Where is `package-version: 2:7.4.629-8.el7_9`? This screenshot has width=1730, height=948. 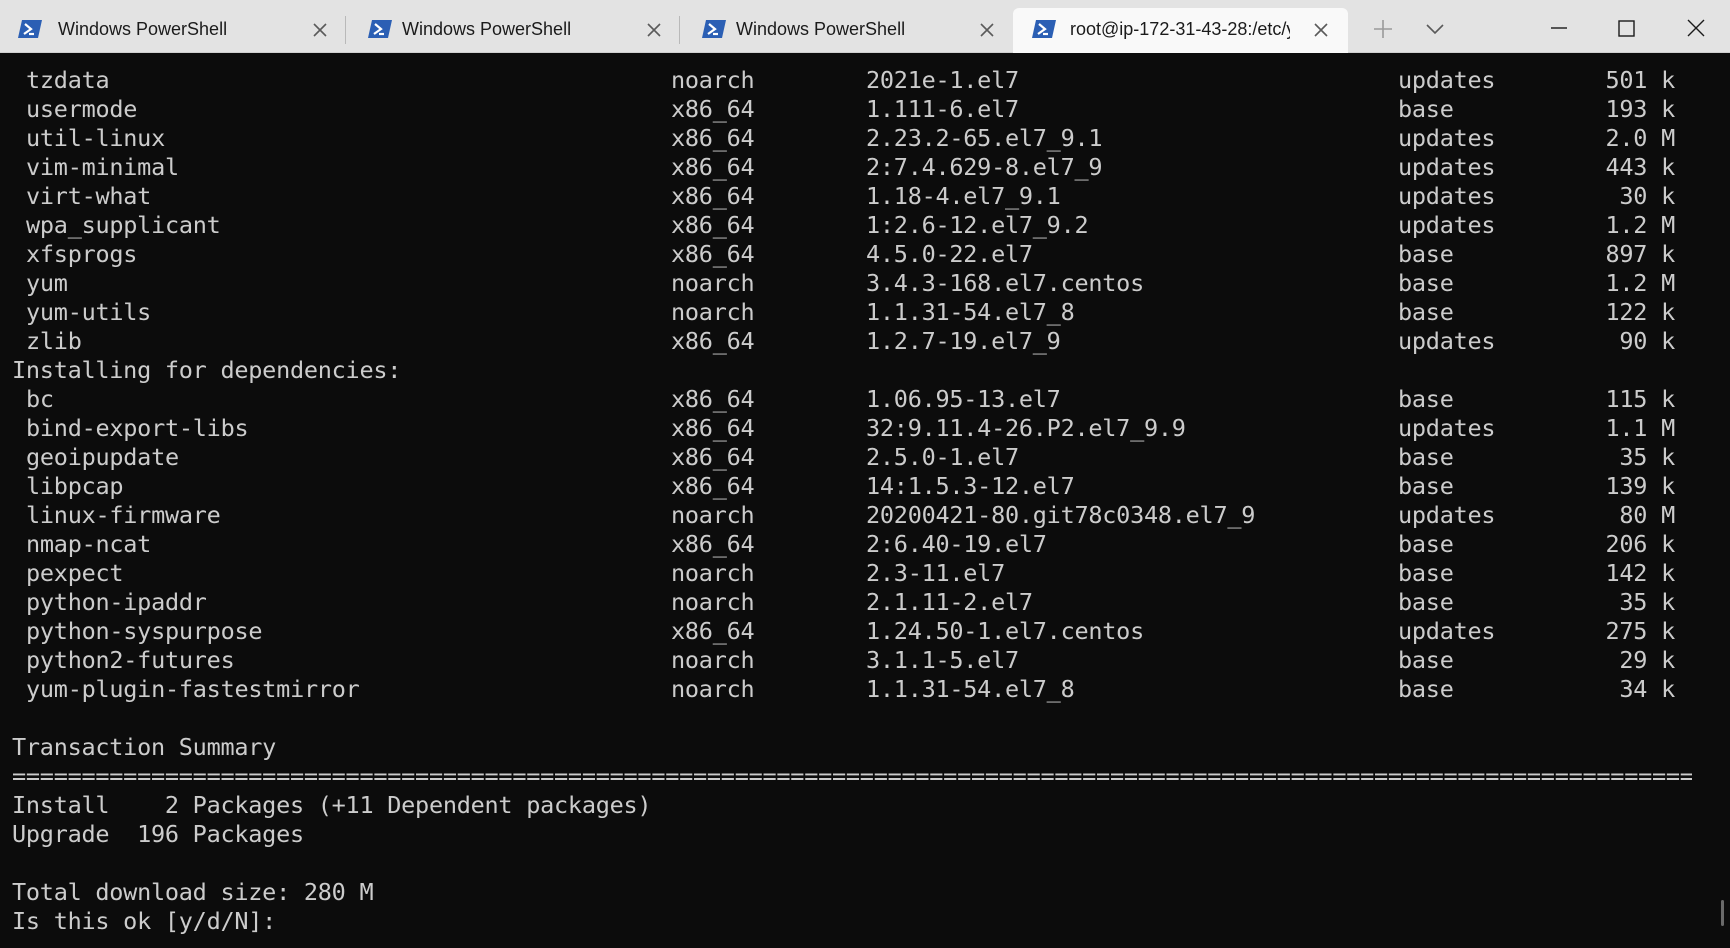
package-version: 2:7.4.629-8.el7_9 is located at coordinates (984, 167).